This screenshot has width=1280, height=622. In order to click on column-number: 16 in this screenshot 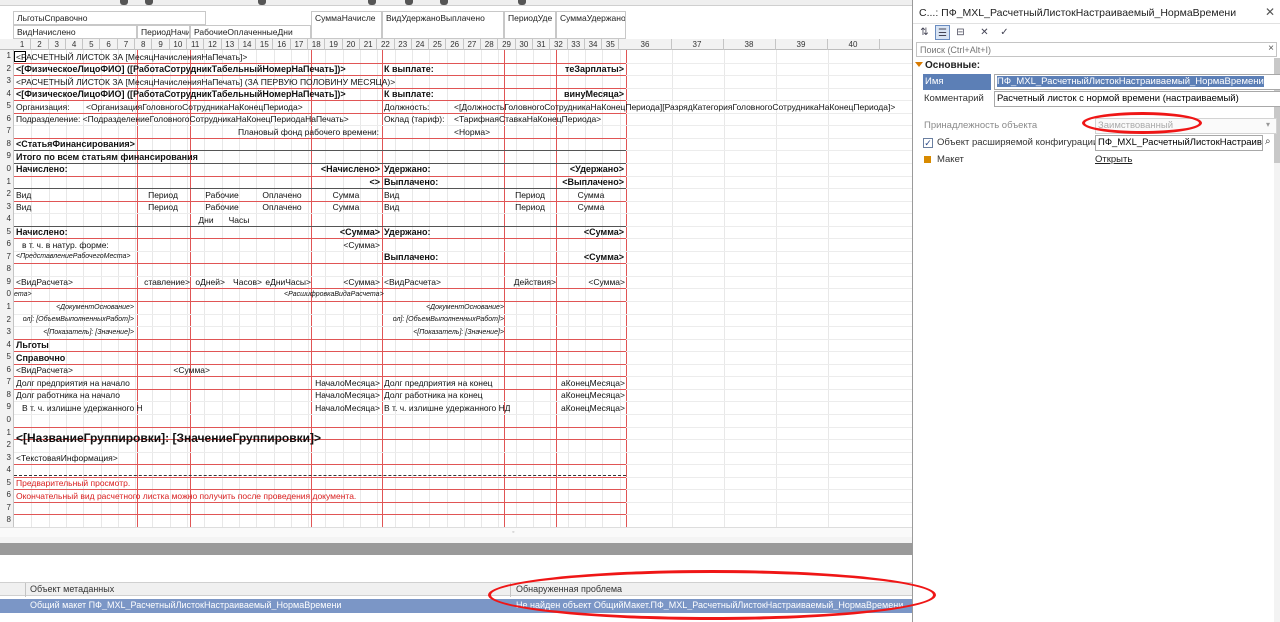, I will do `click(282, 44)`.